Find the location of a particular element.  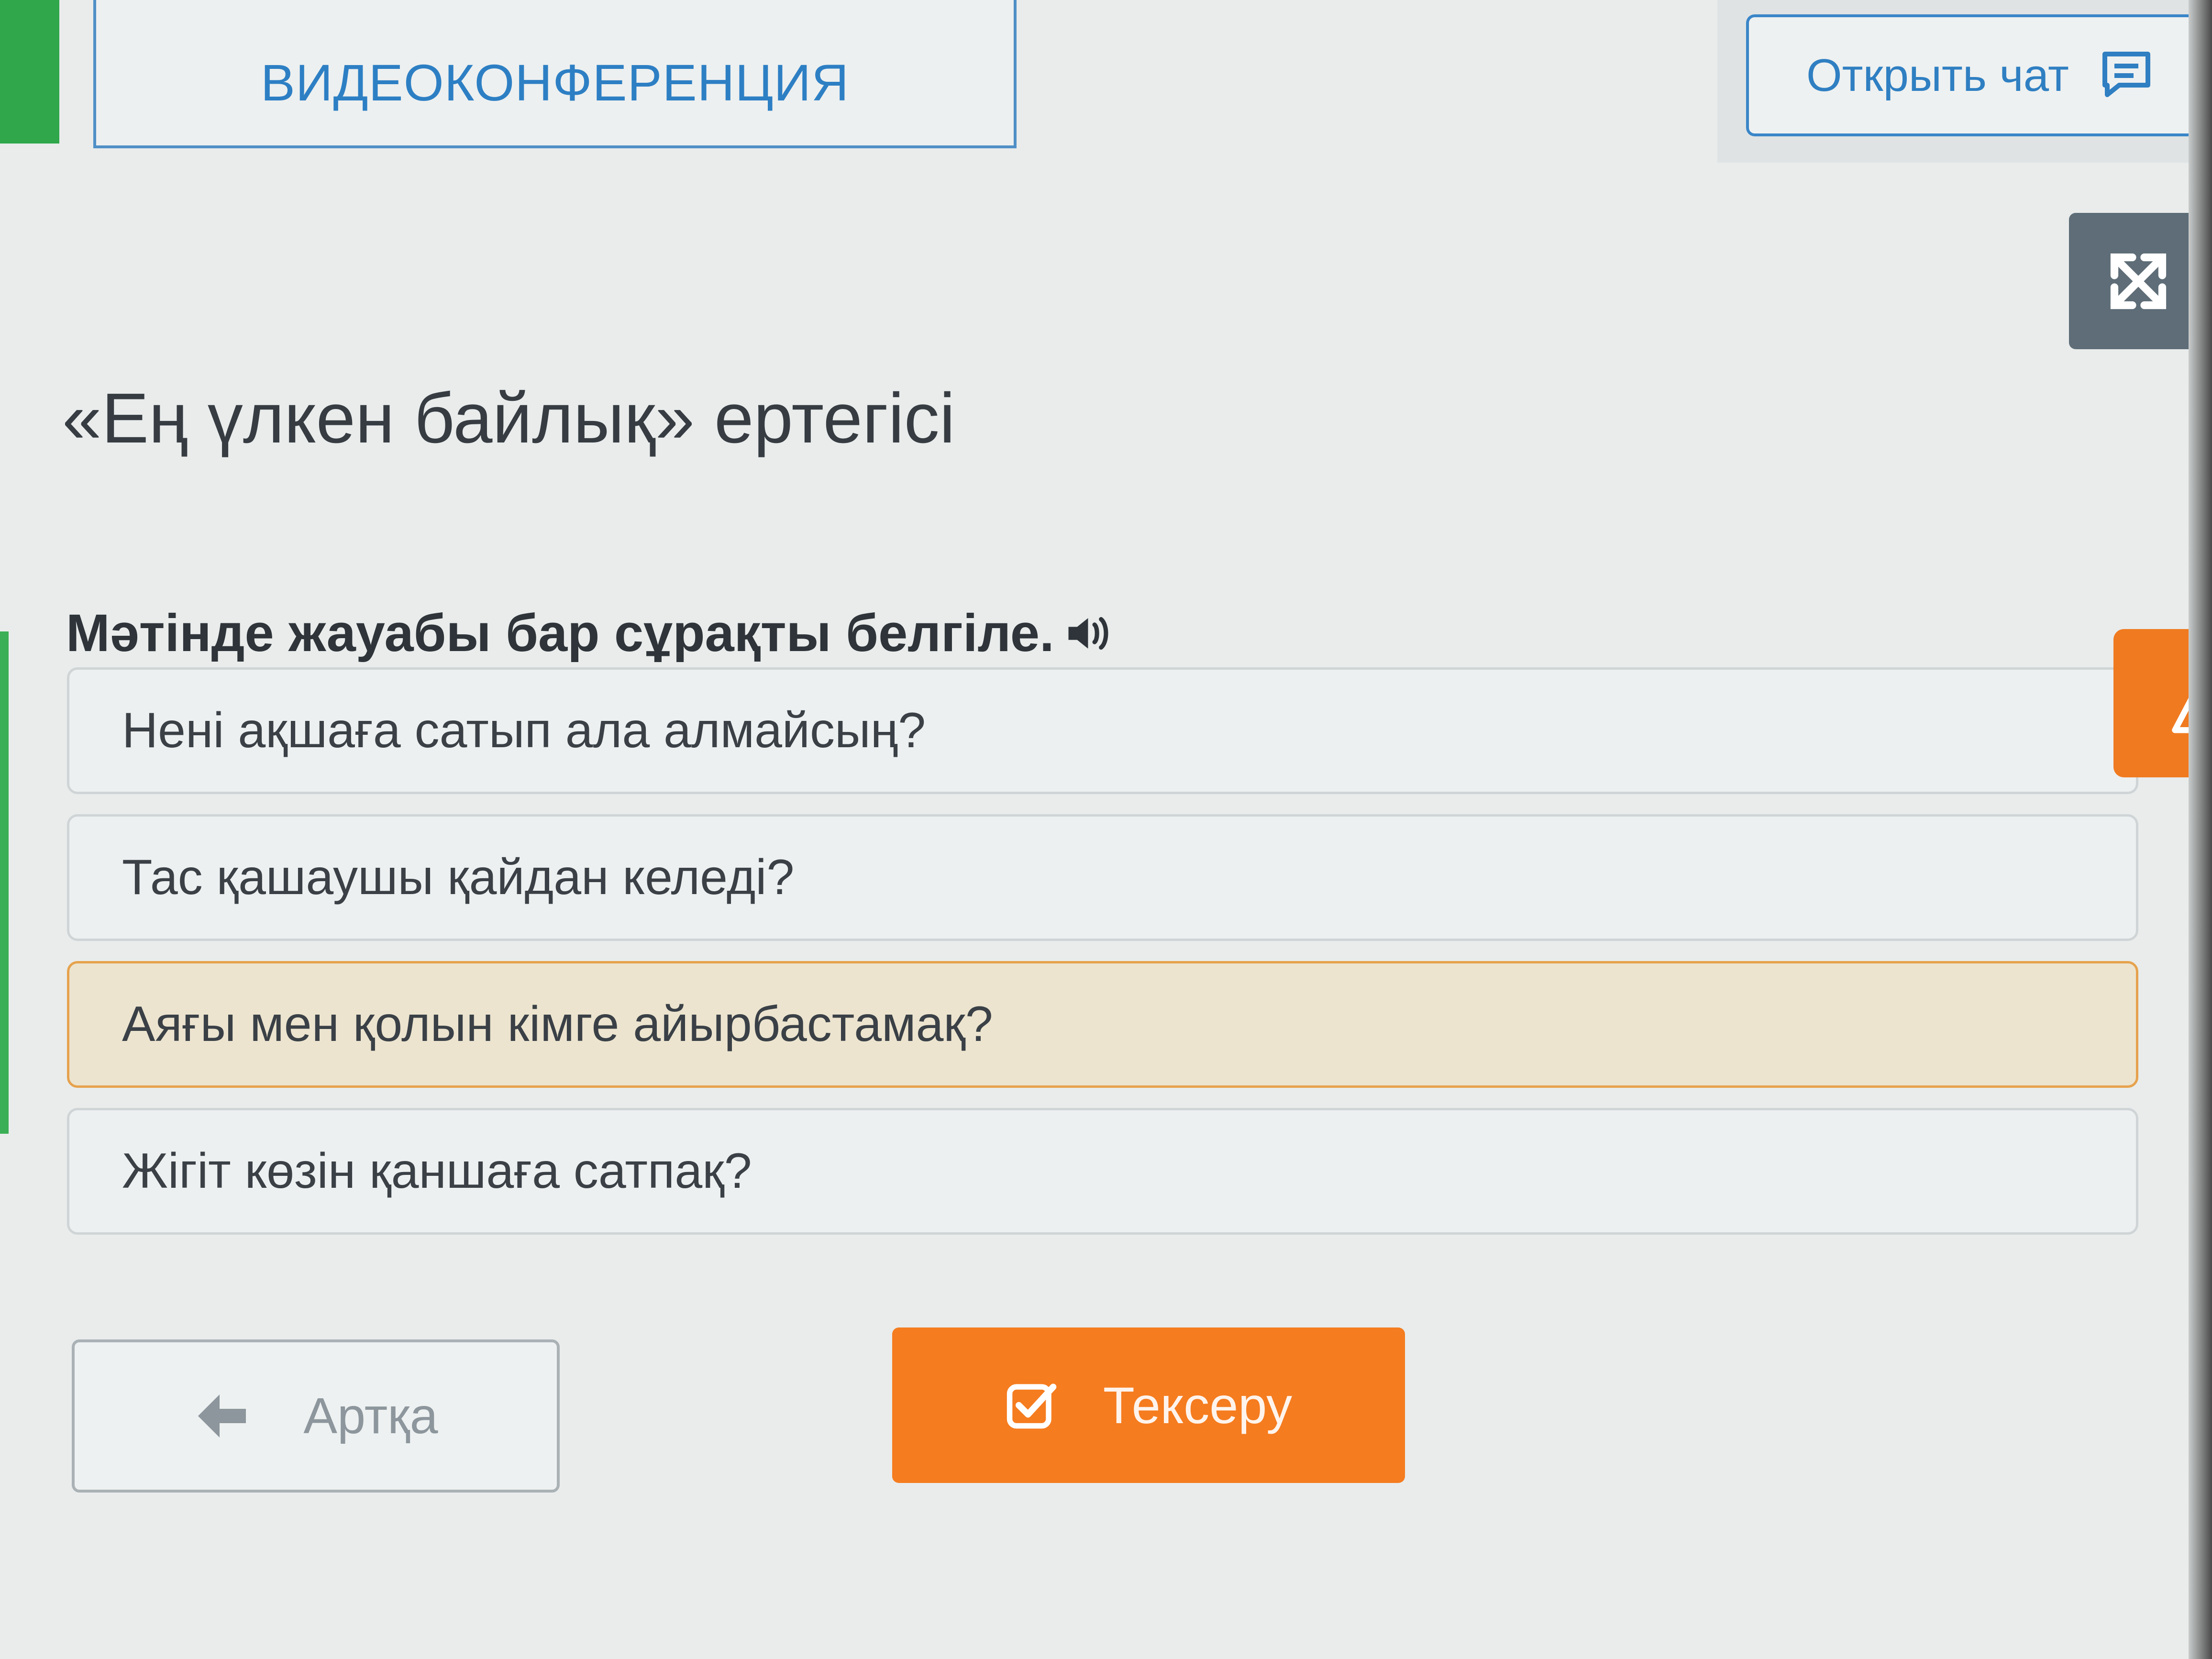

checkbox-icon is located at coordinates (1031, 1406).